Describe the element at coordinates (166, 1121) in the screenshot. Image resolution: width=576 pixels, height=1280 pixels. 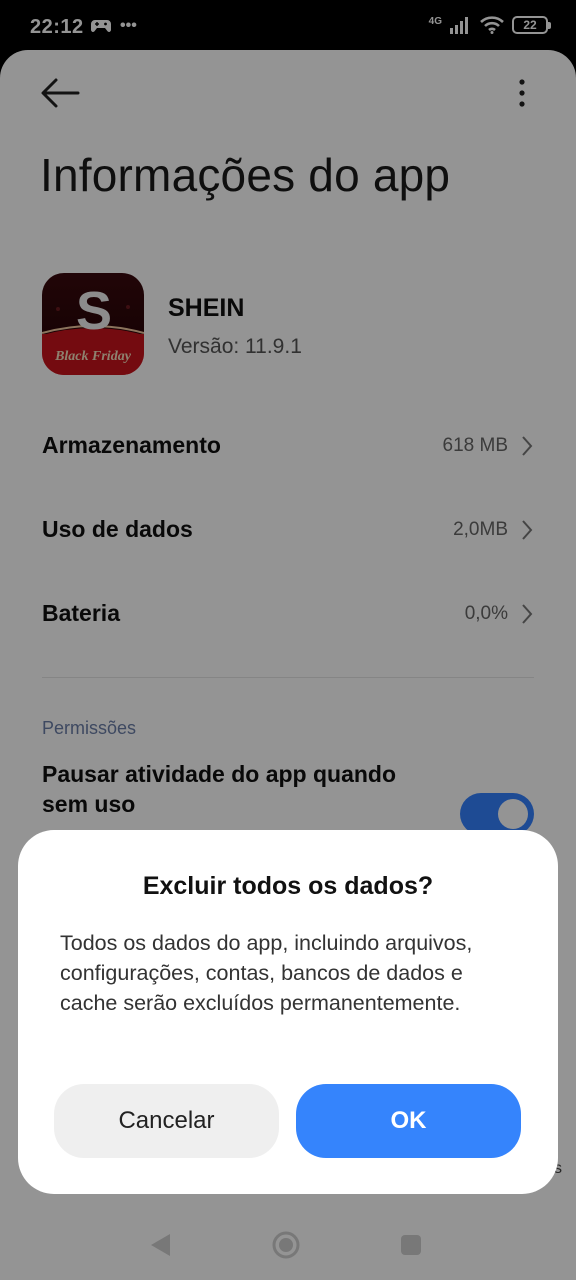
I see `cancel-button: Cancelar` at that location.